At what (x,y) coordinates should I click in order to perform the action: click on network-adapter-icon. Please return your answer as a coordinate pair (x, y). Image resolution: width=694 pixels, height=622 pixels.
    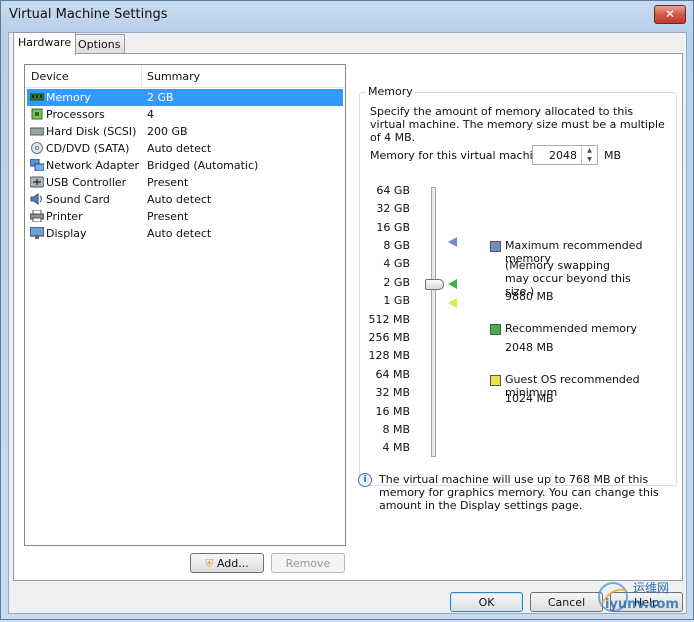
    Looking at the image, I should click on (37, 165).